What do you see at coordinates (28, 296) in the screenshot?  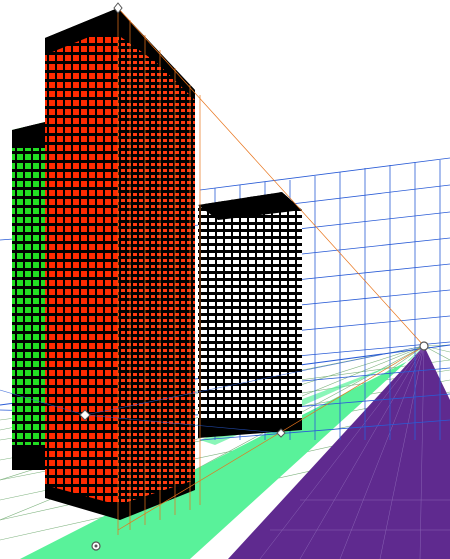 I see `green-building` at bounding box center [28, 296].